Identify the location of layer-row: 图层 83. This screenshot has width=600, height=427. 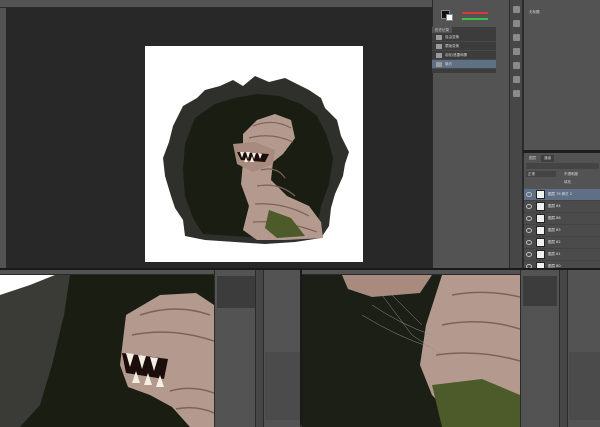
(562, 231).